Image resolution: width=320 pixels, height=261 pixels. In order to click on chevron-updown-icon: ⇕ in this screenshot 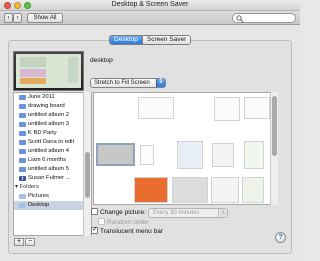, I will do `click(222, 213)`.